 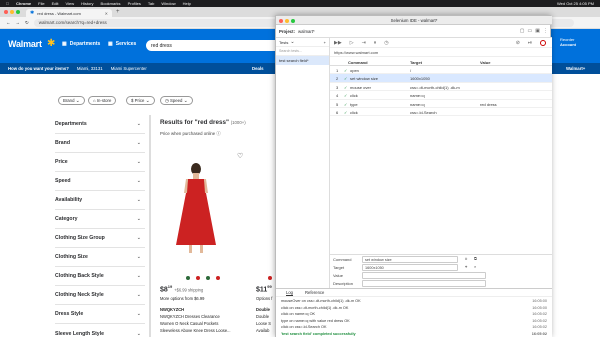 What do you see at coordinates (90, 68) in the screenshot?
I see `zip-code: Miami, 33131` at bounding box center [90, 68].